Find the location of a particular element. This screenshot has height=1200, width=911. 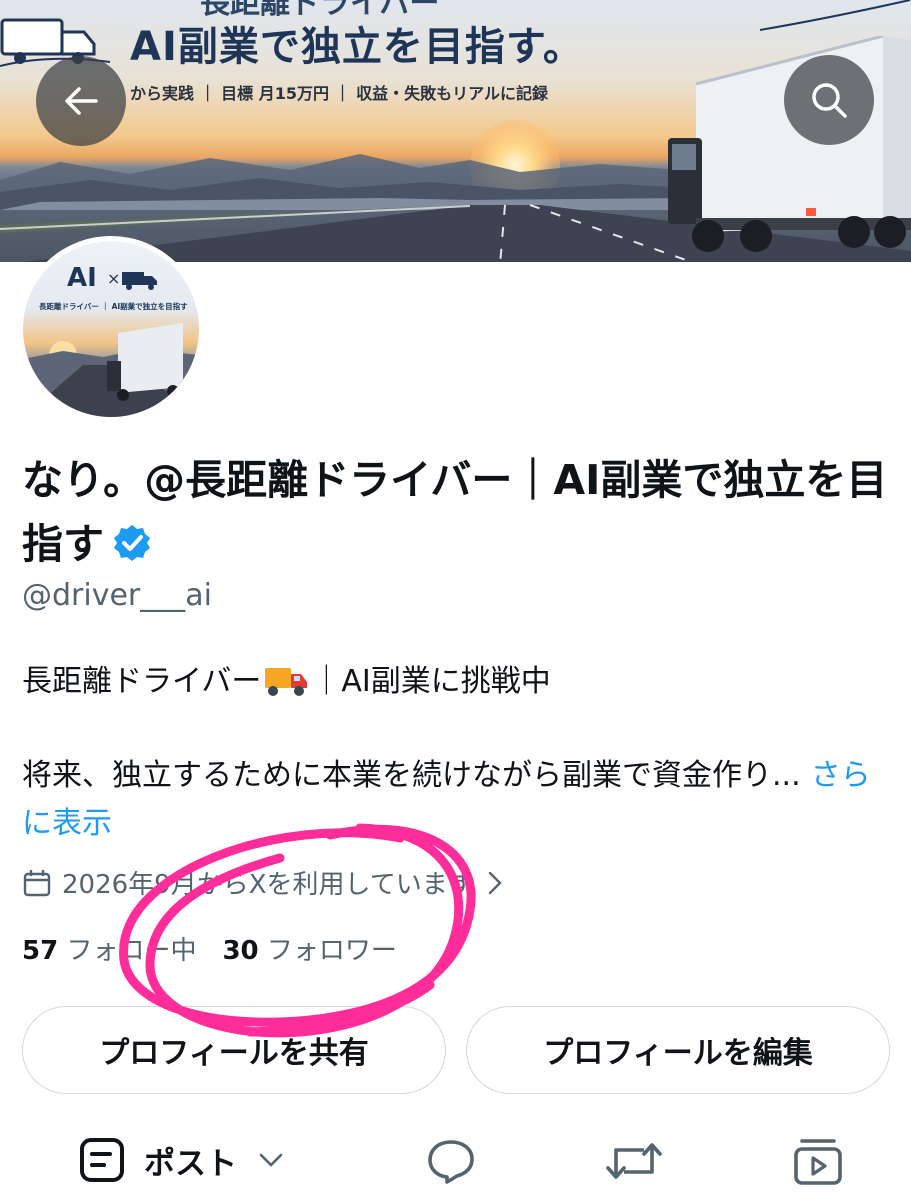

video-icon is located at coordinates (818, 1162).